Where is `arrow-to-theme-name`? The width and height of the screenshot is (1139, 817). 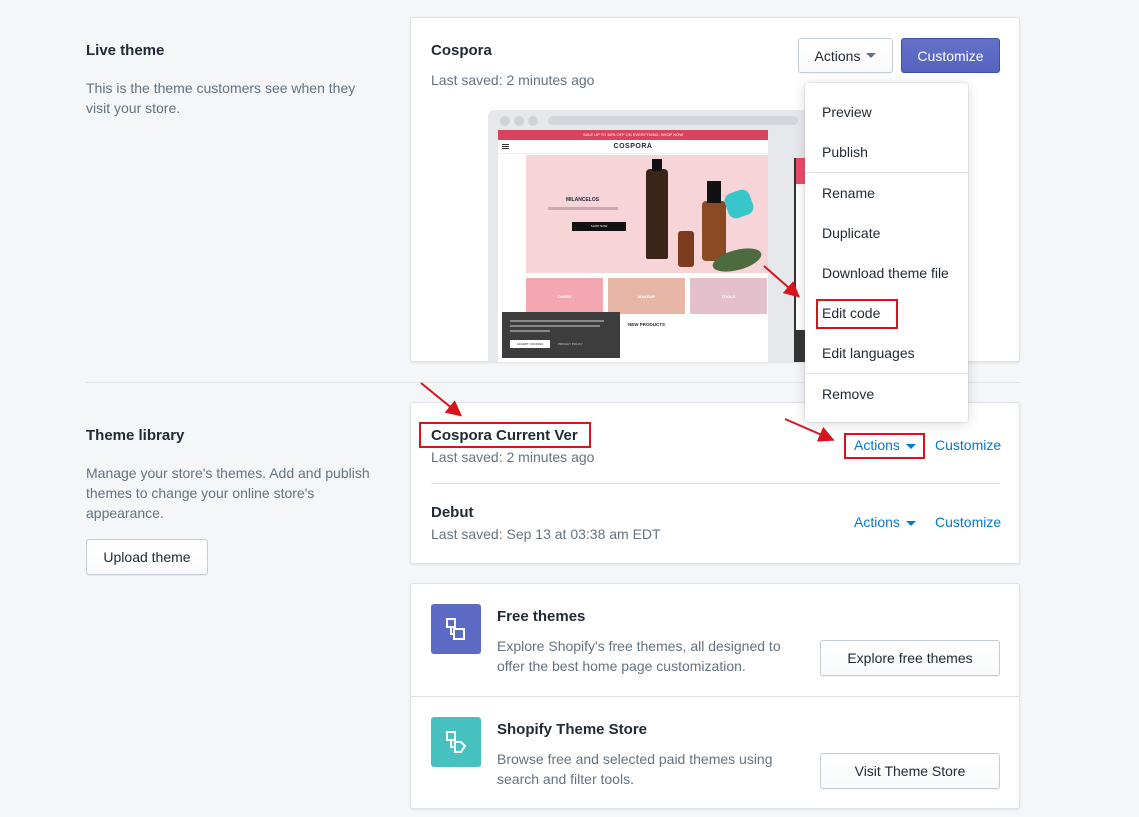
arrow-to-theme-name is located at coordinates (441, 399).